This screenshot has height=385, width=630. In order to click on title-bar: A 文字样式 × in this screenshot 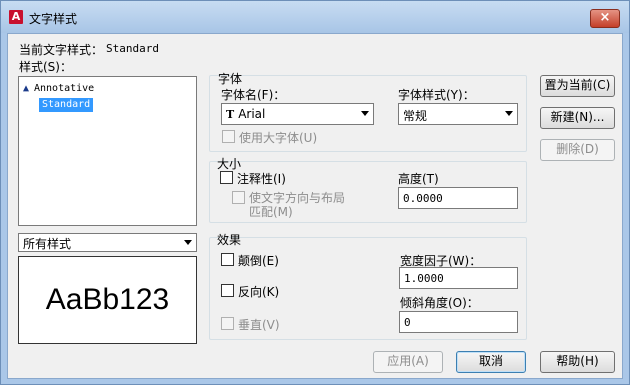, I will do `click(315, 17)`.